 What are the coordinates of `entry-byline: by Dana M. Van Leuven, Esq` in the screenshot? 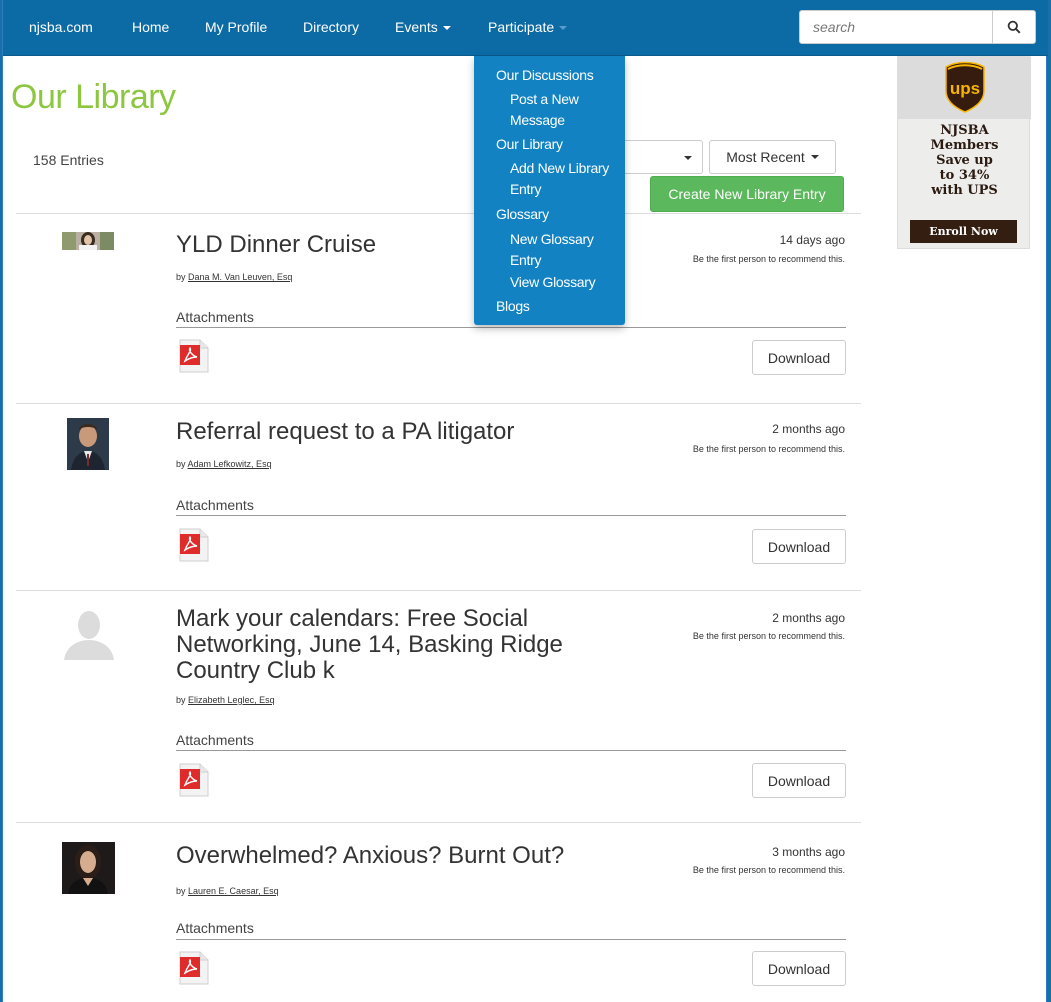 It's located at (234, 277).